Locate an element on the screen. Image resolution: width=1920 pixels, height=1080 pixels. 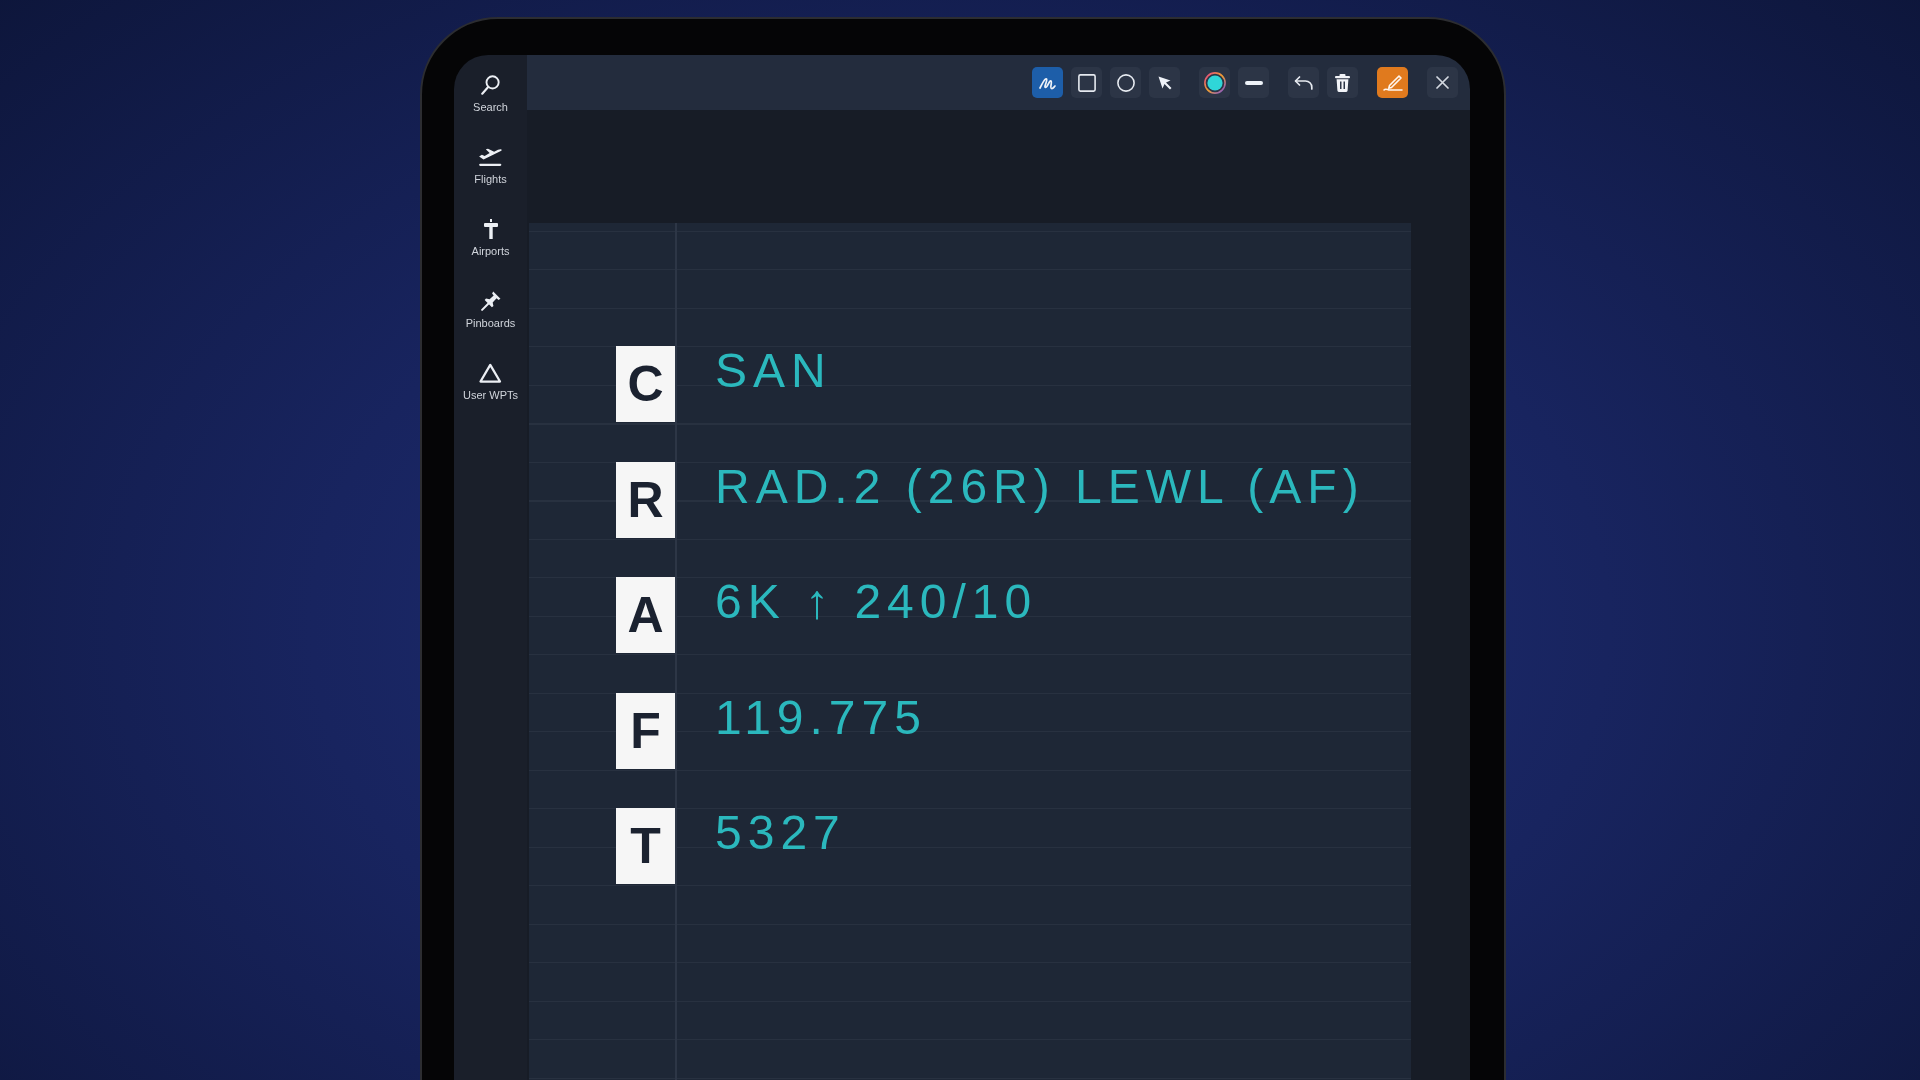
delete-button is located at coordinates (1342, 82).